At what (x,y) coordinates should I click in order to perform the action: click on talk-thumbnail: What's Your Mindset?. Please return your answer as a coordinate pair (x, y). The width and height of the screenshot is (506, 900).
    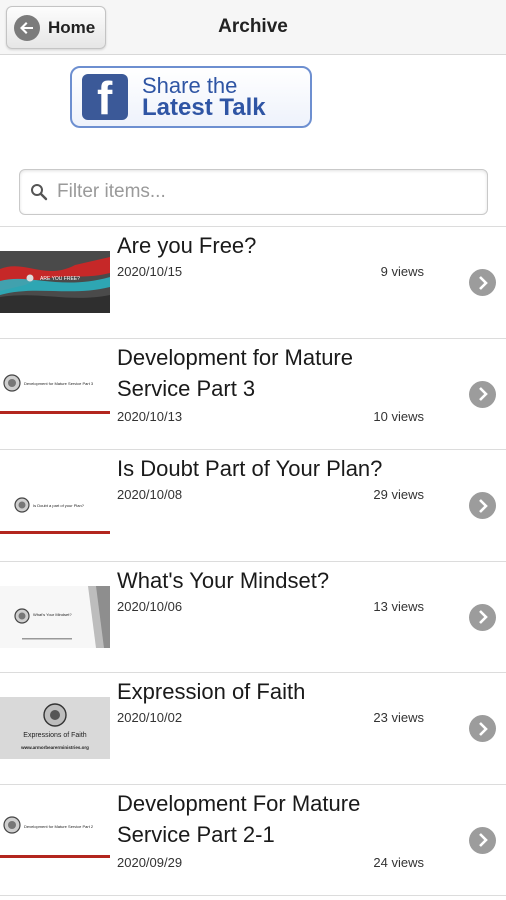
    Looking at the image, I should click on (55, 616).